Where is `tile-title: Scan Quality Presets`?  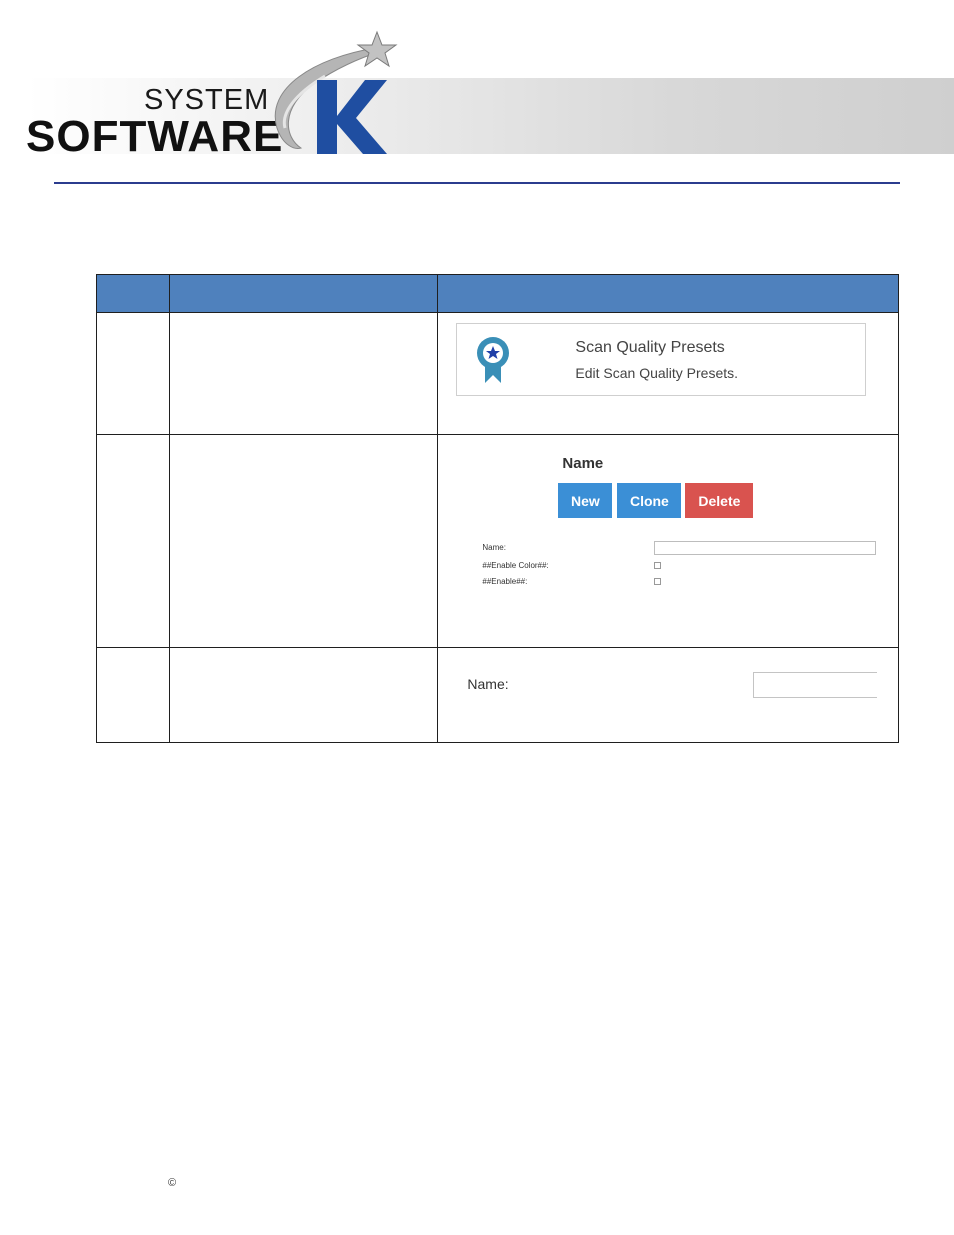
tile-title: Scan Quality Presets is located at coordinates (650, 347).